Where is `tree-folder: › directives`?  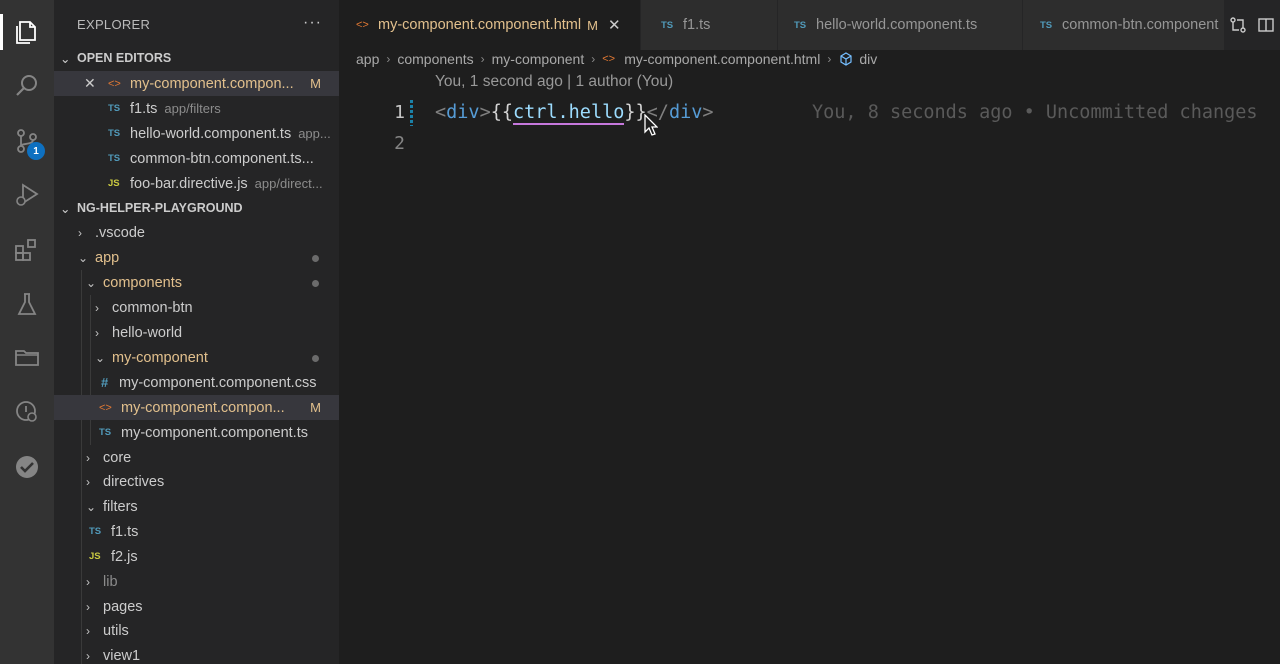 tree-folder: › directives is located at coordinates (196, 481).